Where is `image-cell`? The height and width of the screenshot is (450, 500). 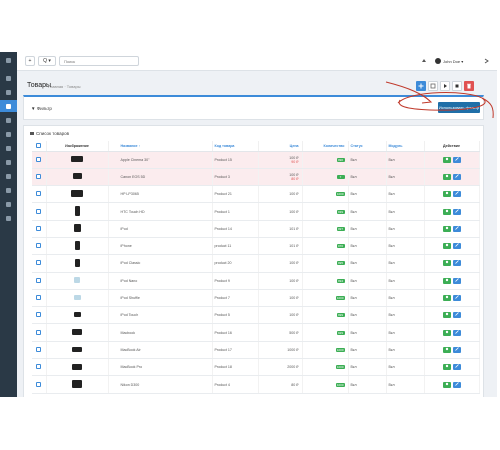 image-cell is located at coordinates (77, 332).